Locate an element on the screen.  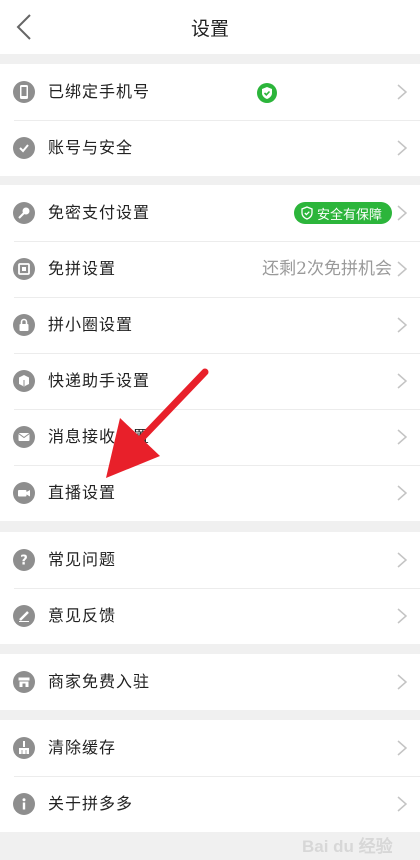
settings-row-label: 直播设置 is located at coordinates (82, 492).